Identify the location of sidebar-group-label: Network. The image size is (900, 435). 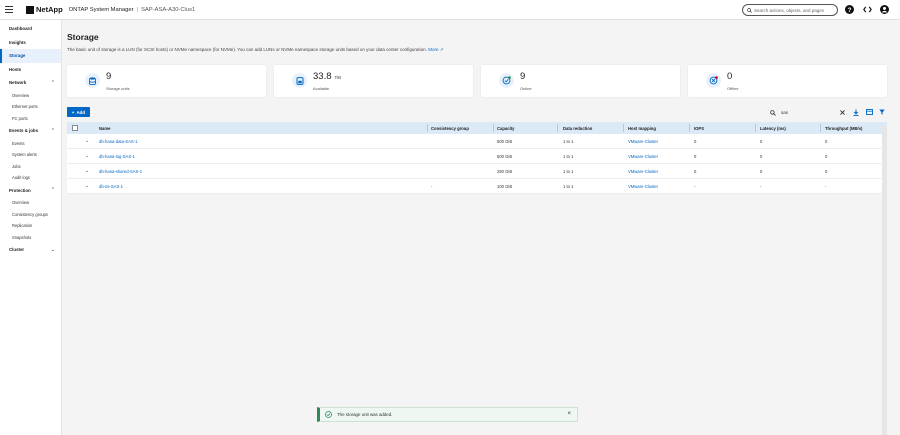
(18, 83).